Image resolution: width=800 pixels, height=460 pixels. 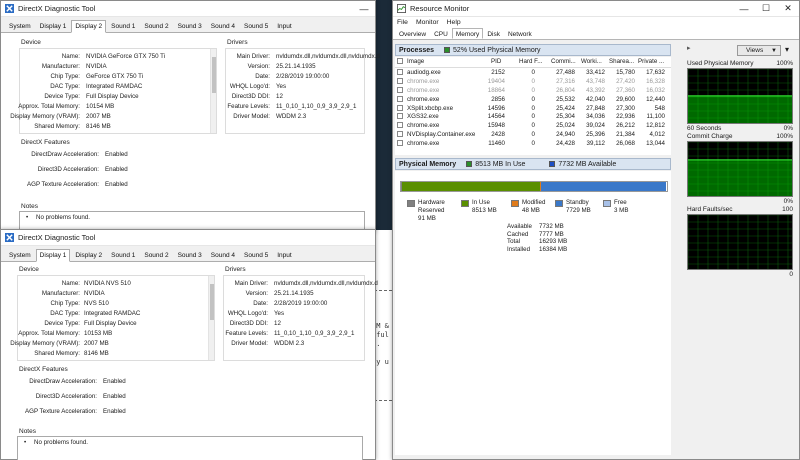 I want to click on processes-scrollbar, so click(x=675, y=99).